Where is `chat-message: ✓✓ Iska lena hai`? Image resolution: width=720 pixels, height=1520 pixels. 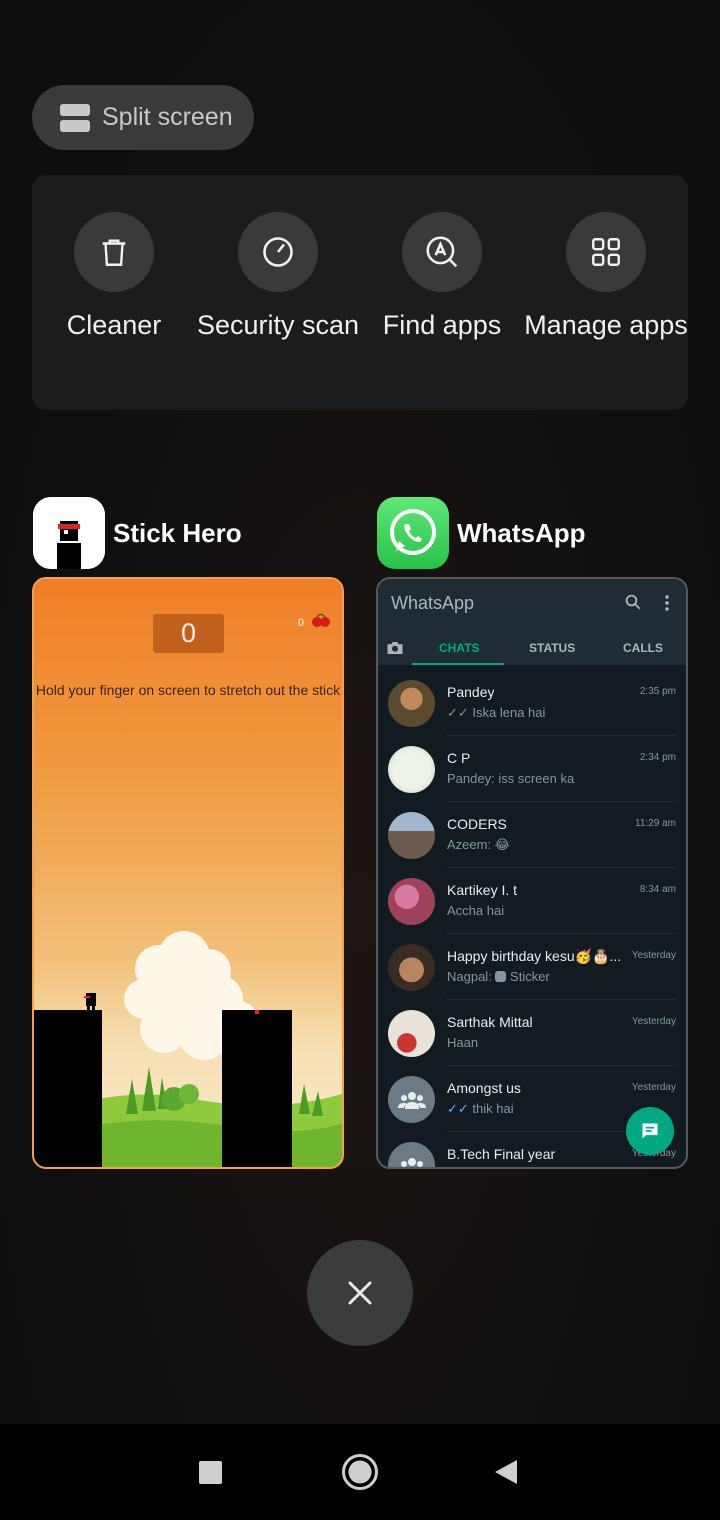
chat-message: ✓✓ Iska lena hai is located at coordinates (496, 712).